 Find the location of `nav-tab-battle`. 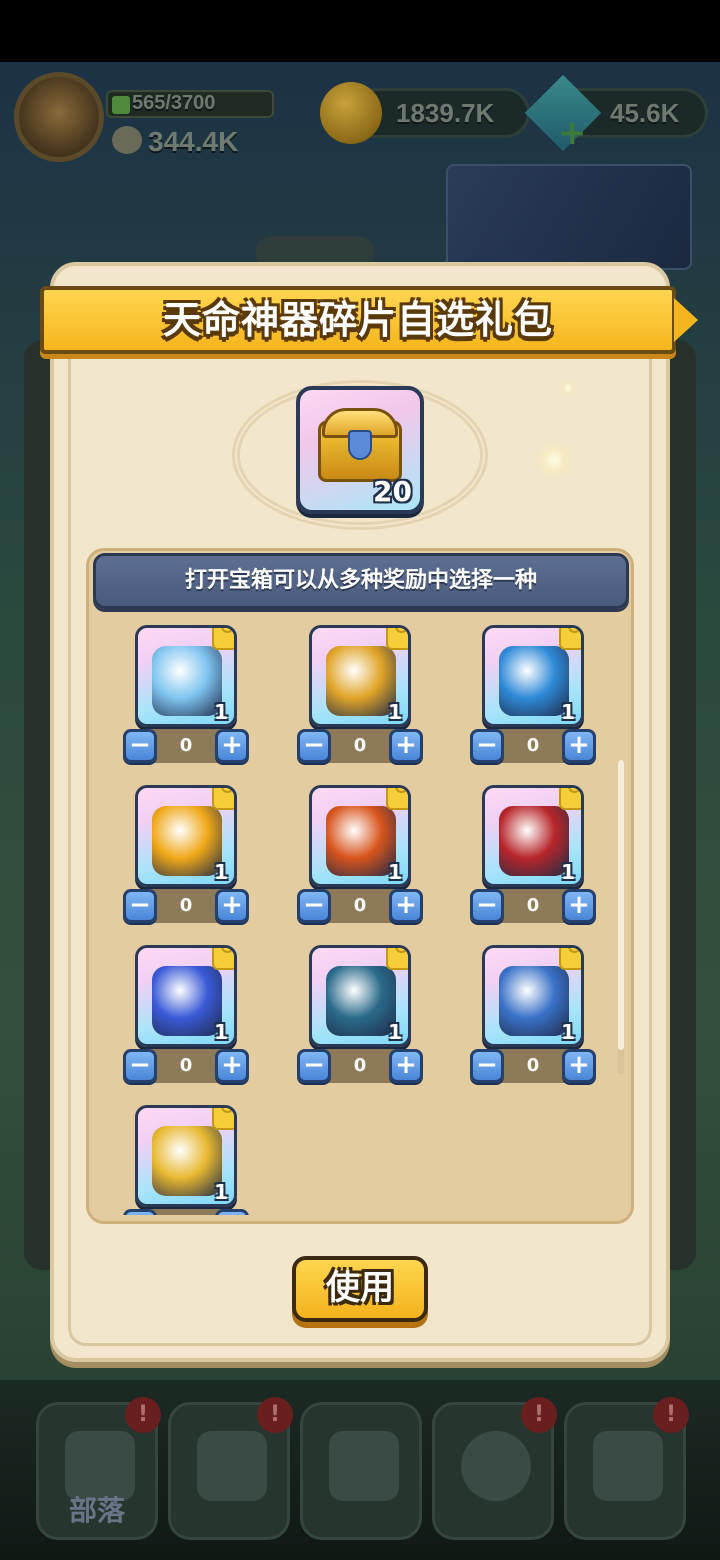

nav-tab-battle is located at coordinates (361, 1471).